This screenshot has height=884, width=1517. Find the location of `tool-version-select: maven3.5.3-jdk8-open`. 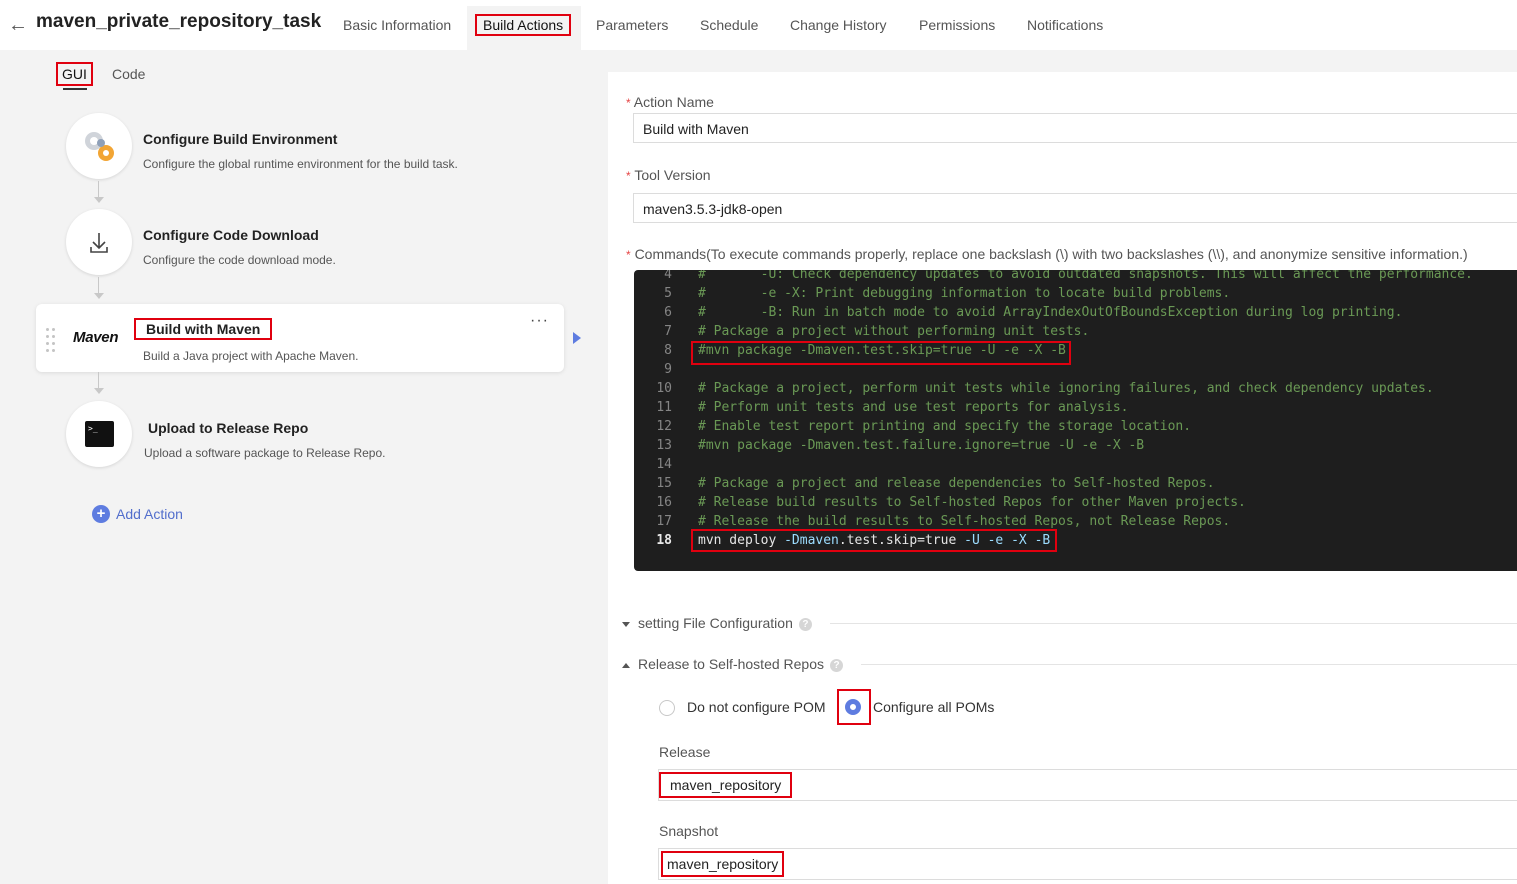

tool-version-select: maven3.5.3-jdk8-open is located at coordinates (1075, 208).